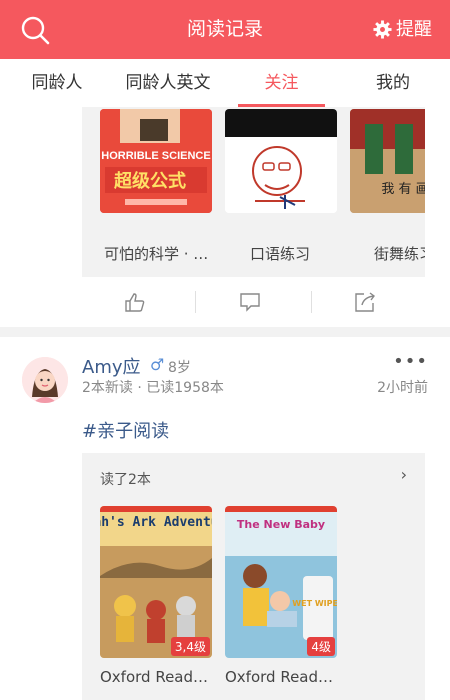  I want to click on tab-bar: 同龄人 同龄人英文 关注 我的, so click(225, 83).